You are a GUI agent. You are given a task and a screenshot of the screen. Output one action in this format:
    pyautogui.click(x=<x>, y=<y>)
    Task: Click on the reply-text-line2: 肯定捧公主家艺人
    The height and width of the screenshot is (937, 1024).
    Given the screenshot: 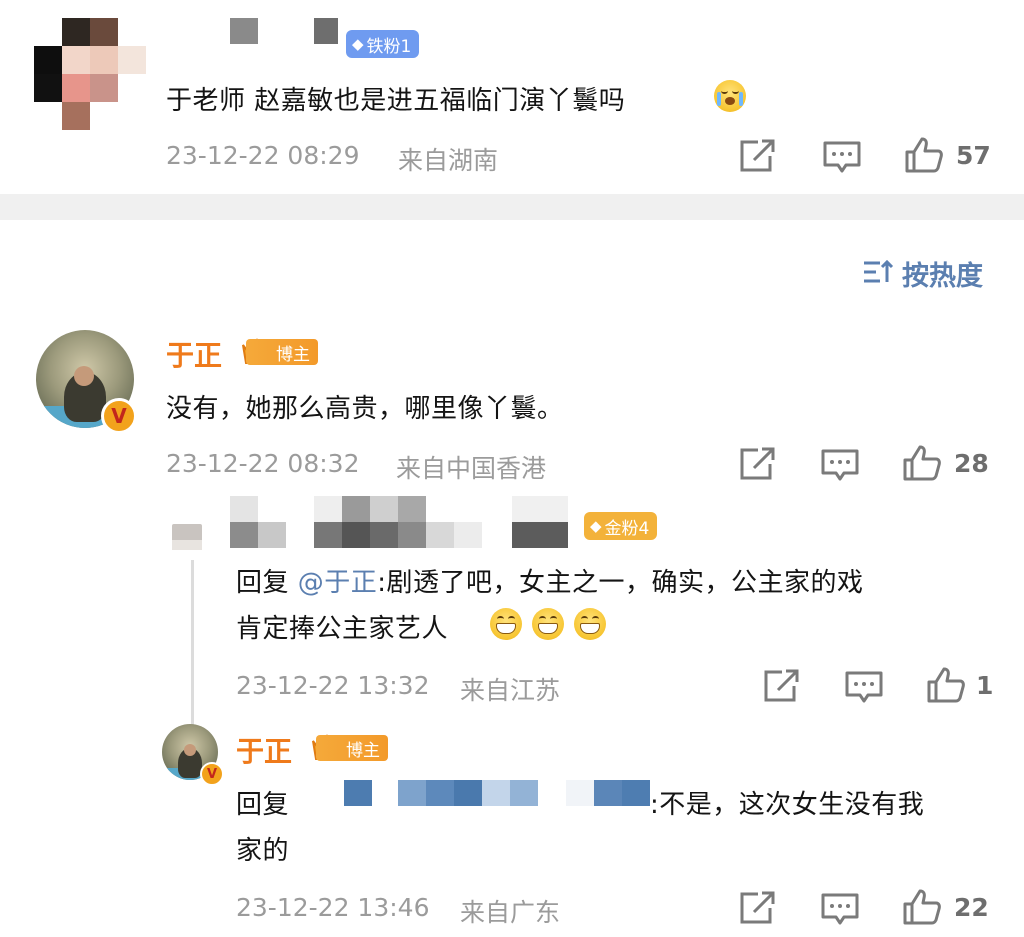 What is the action you would take?
    pyautogui.click(x=342, y=626)
    